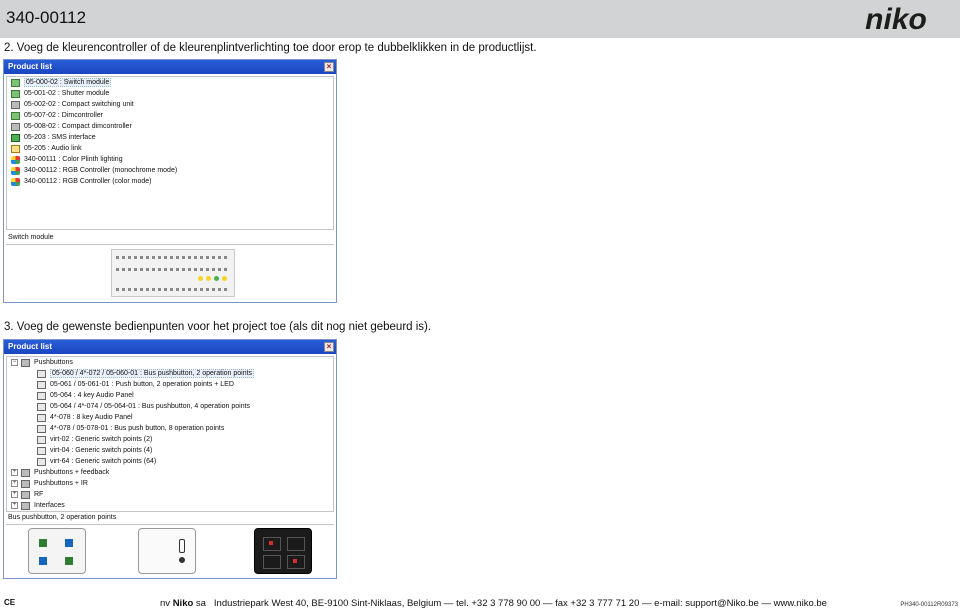  Describe the element at coordinates (79, 104) in the screenshot. I see `list-item-label: 05-002-02 : Compact switching unit` at that location.